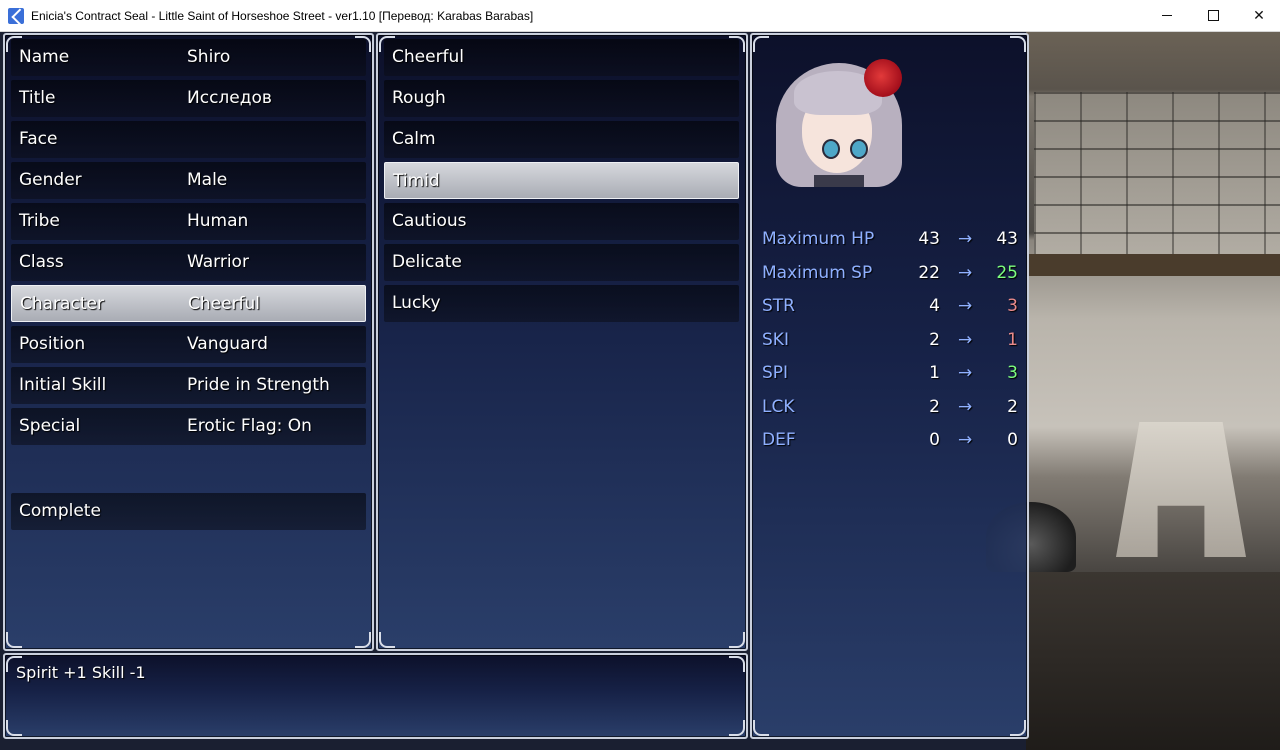 This screenshot has height=750, width=1280. I want to click on attribute-row-class: Class Warrior, so click(188, 262).